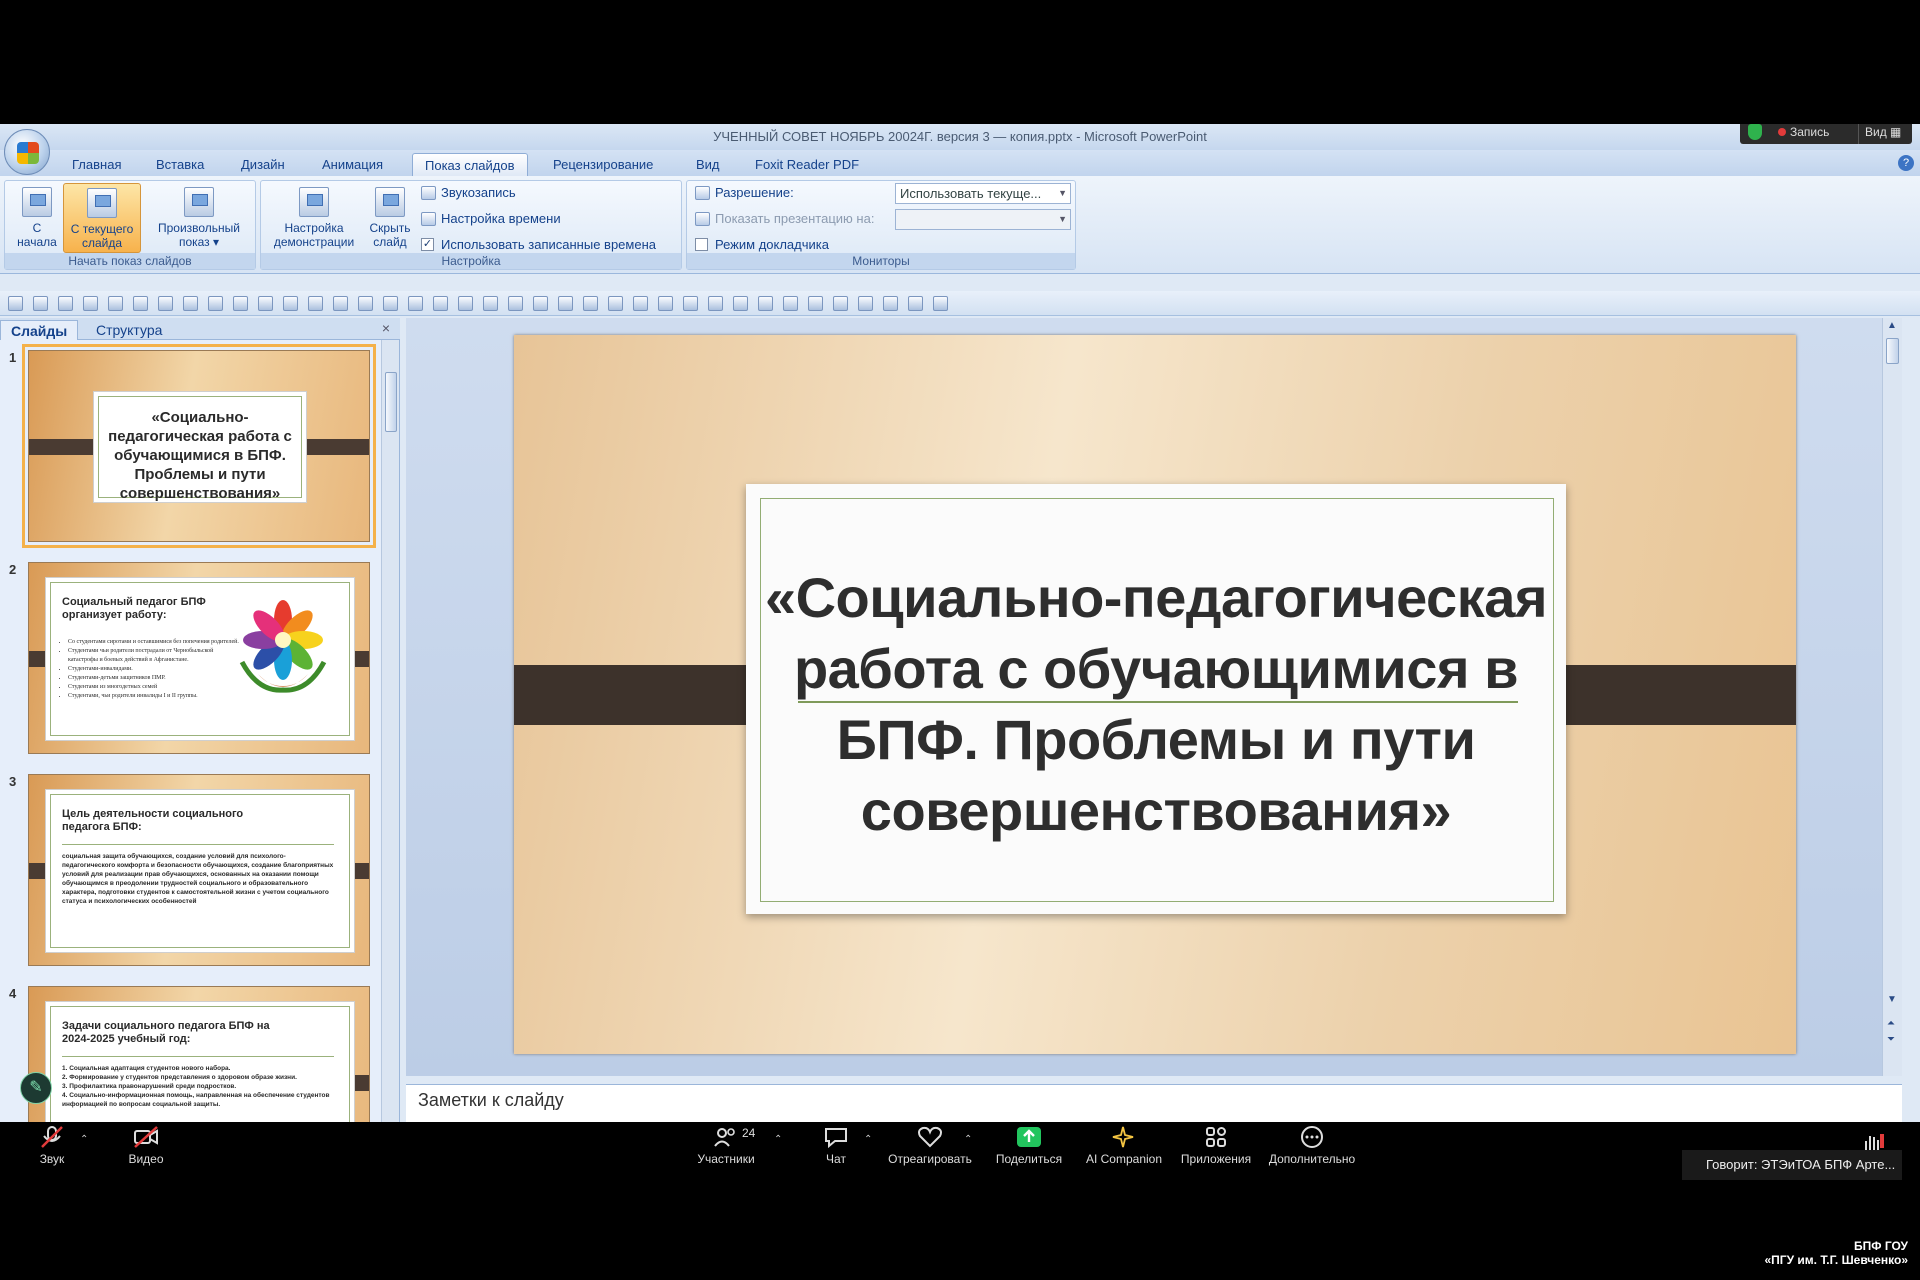 The image size is (1920, 1280). What do you see at coordinates (39, 330) in the screenshot?
I see `tab-slides: Слайды` at bounding box center [39, 330].